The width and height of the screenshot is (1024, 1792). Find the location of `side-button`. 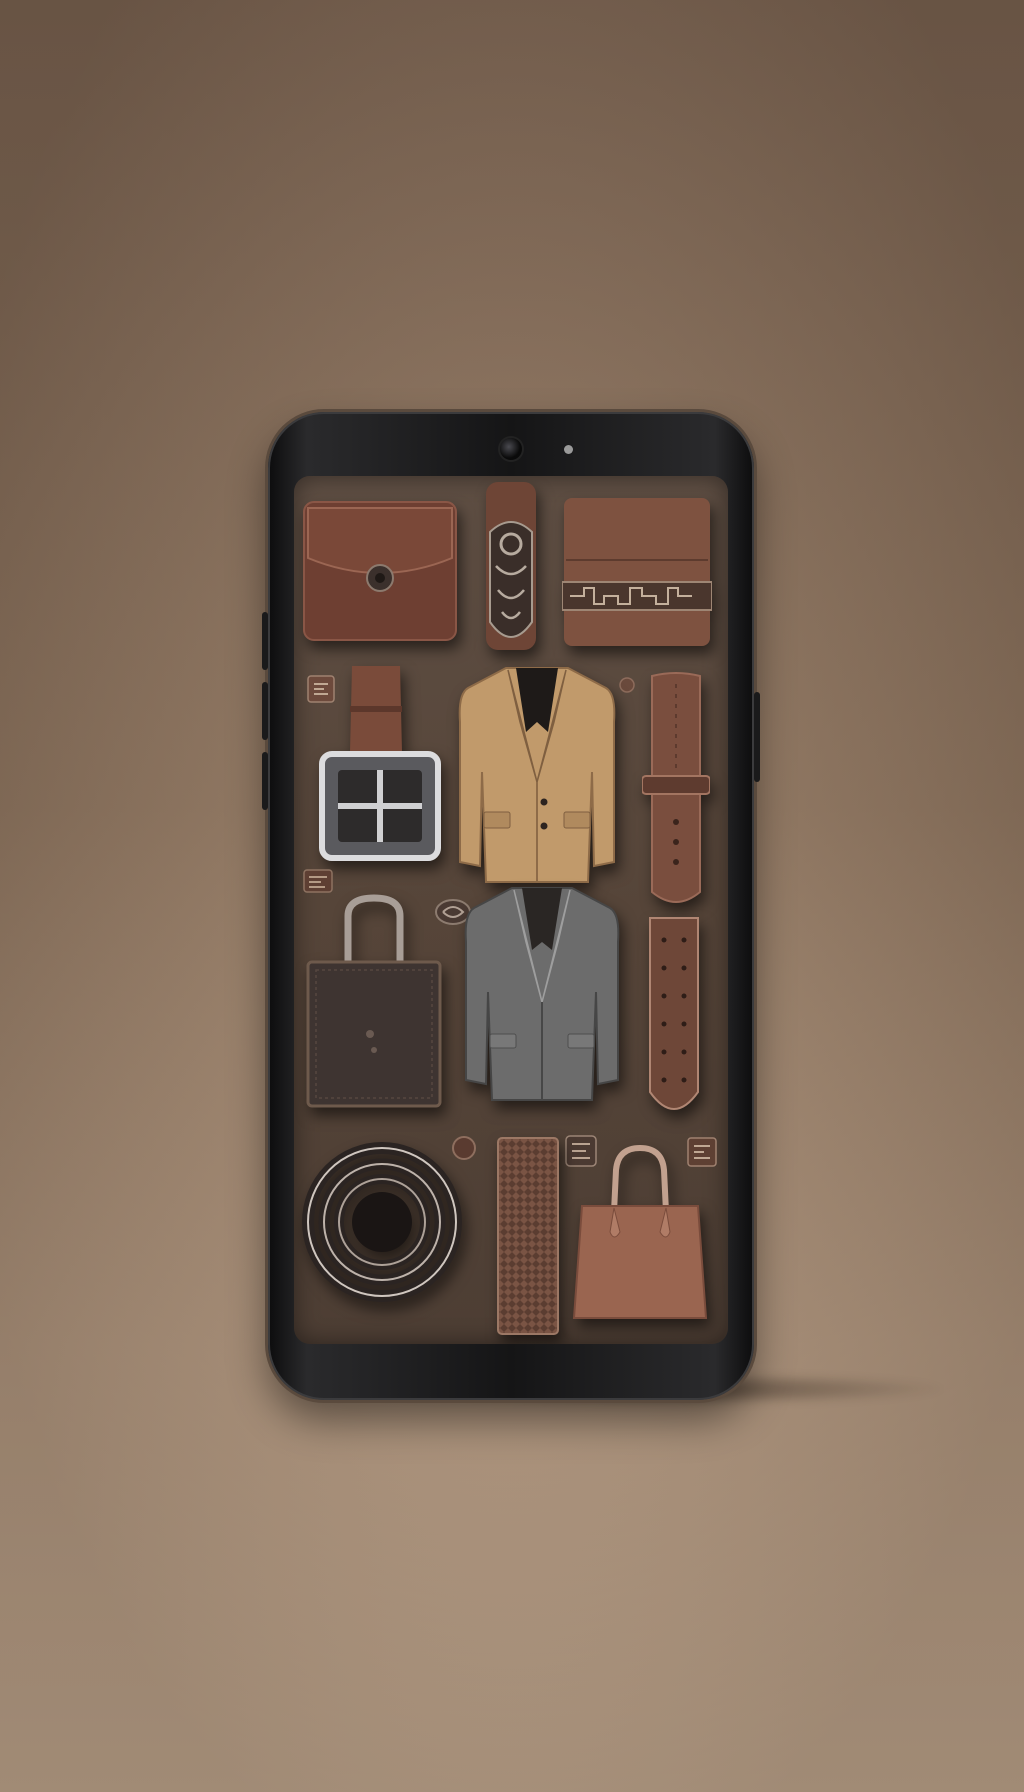

side-button is located at coordinates (265, 781).